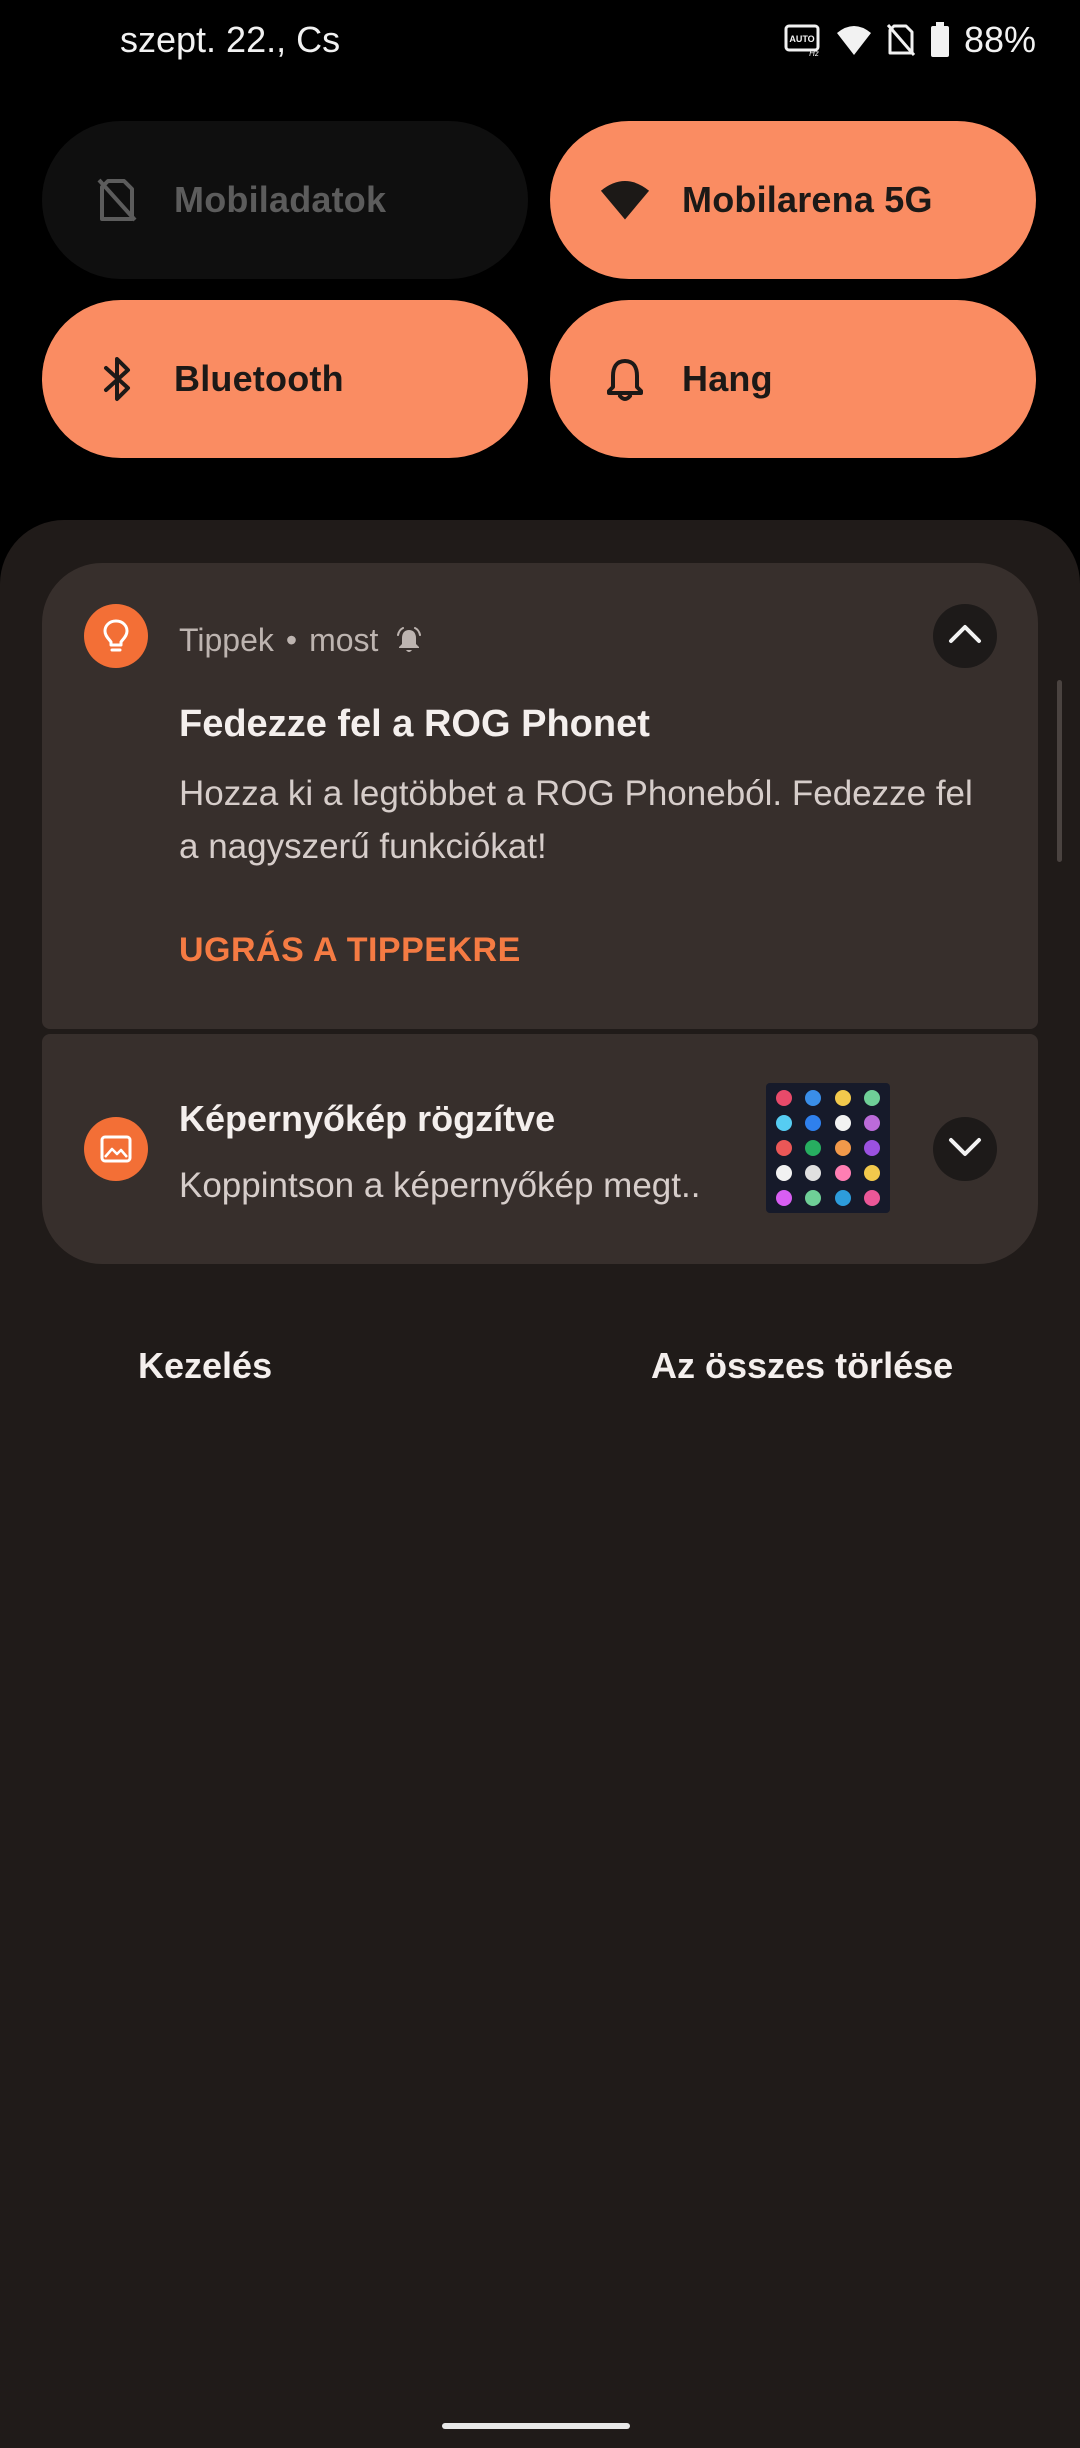  I want to click on battery-percentage: 88%, so click(999, 39).